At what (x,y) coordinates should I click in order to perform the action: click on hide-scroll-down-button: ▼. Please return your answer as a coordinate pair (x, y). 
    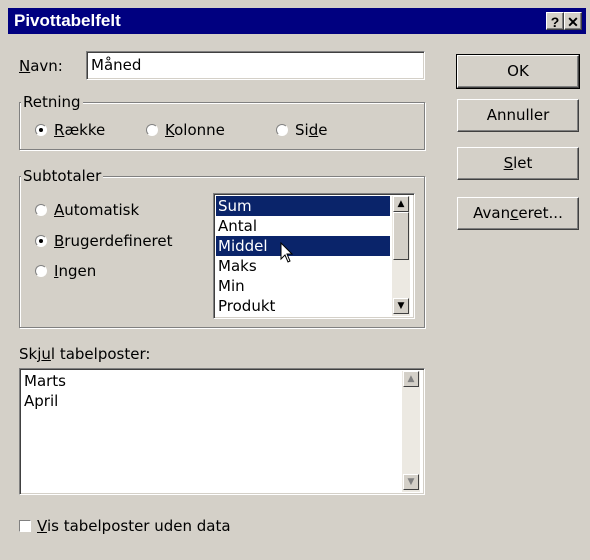
    Looking at the image, I should click on (411, 482).